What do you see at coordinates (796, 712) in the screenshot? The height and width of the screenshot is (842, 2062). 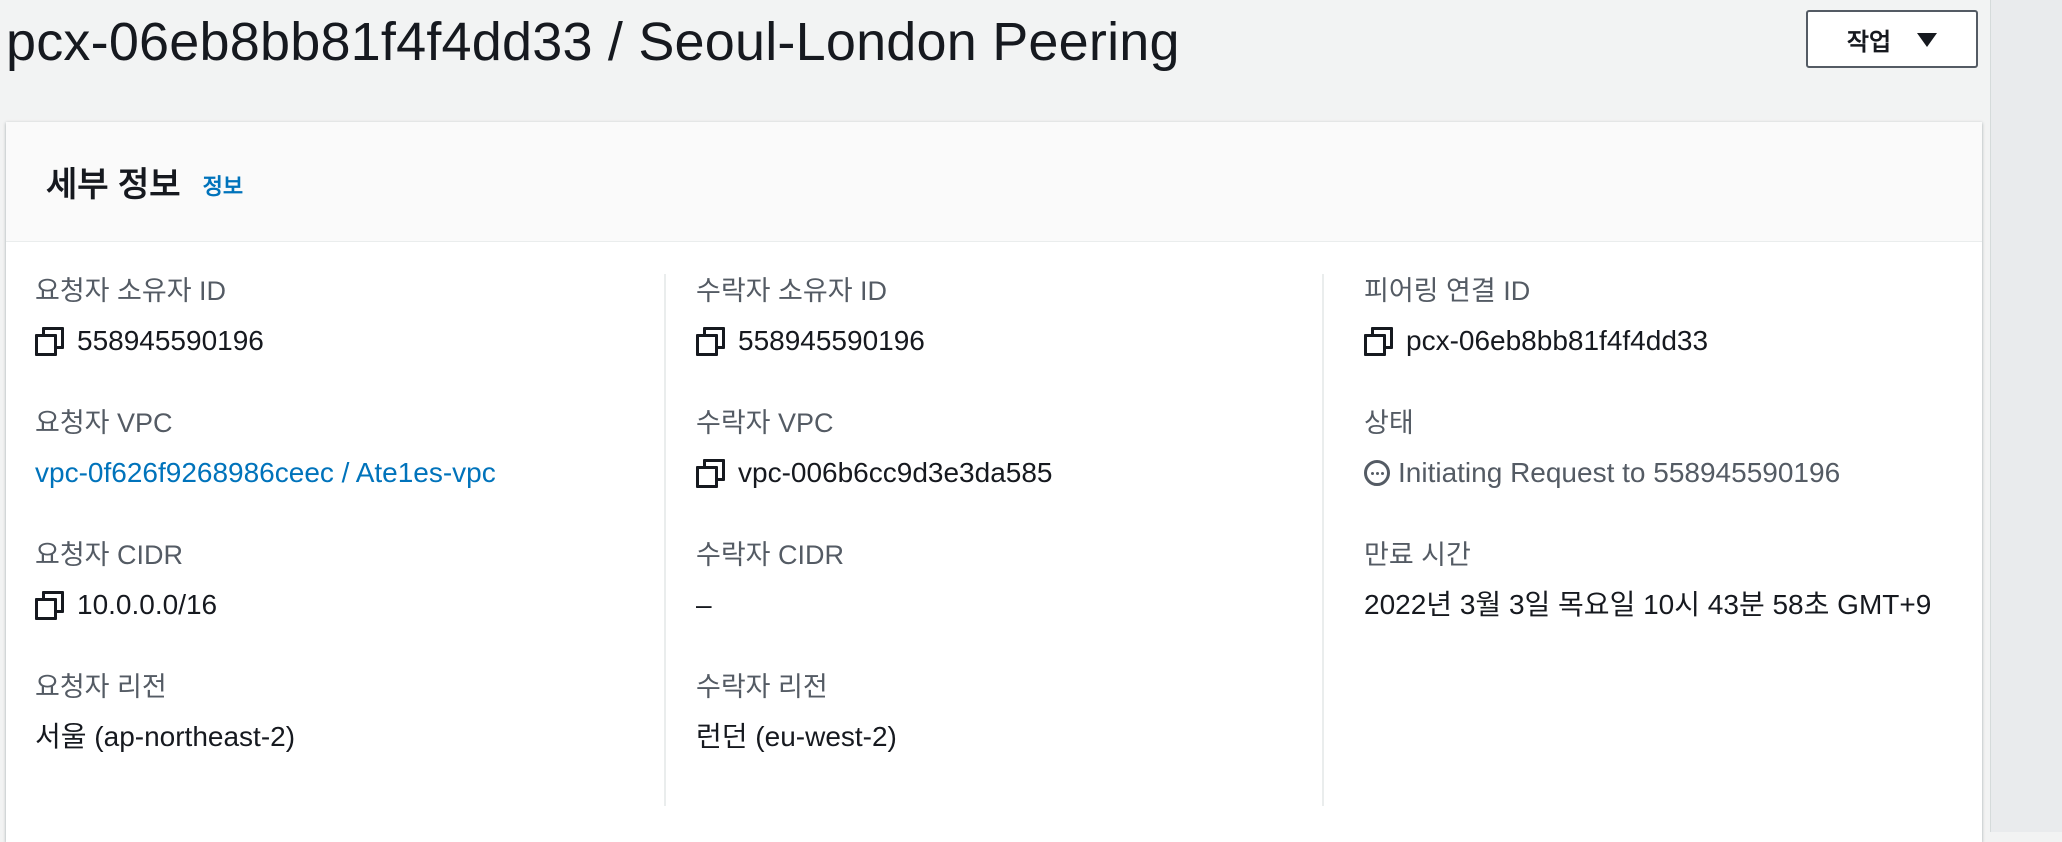 I see `accepter-region-field: 수락자 리전 런던 (eu-west-2)` at bounding box center [796, 712].